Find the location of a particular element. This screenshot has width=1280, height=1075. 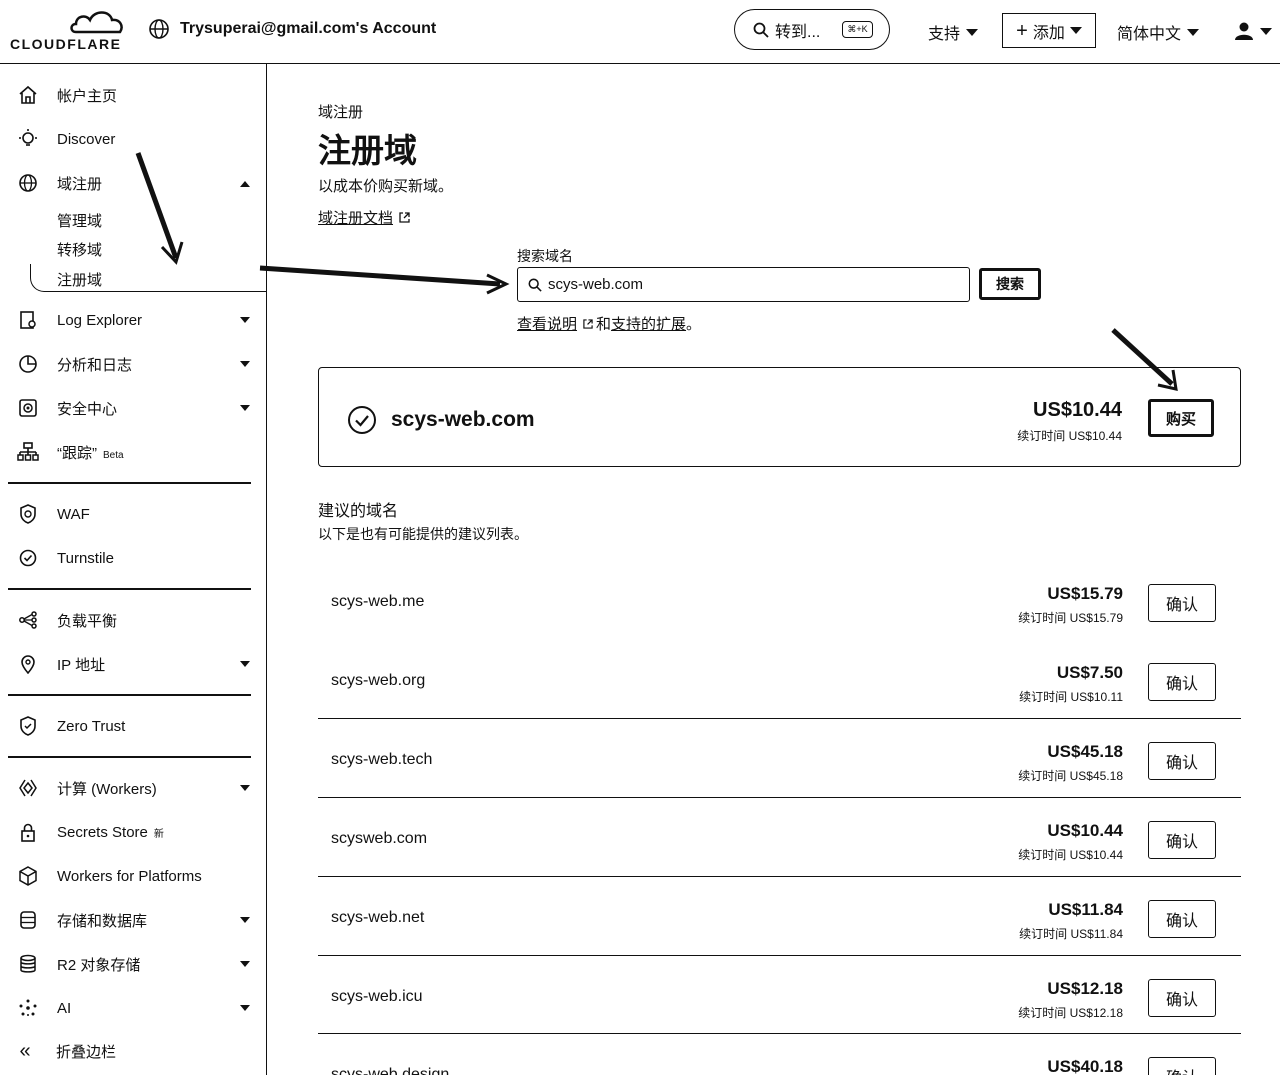

help-and-text: 和 is located at coordinates (604, 324).